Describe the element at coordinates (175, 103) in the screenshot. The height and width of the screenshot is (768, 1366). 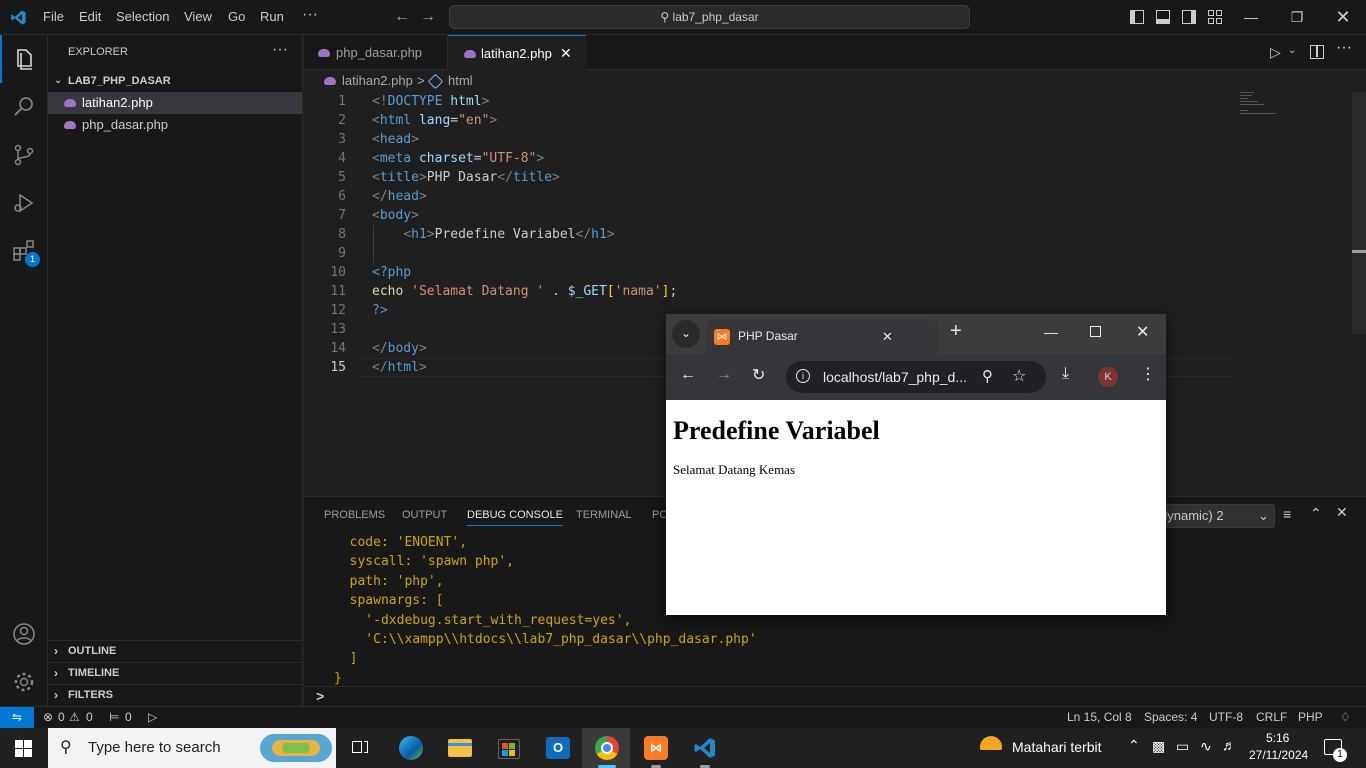
I see `file-row-latihan2: latihan2.php` at that location.